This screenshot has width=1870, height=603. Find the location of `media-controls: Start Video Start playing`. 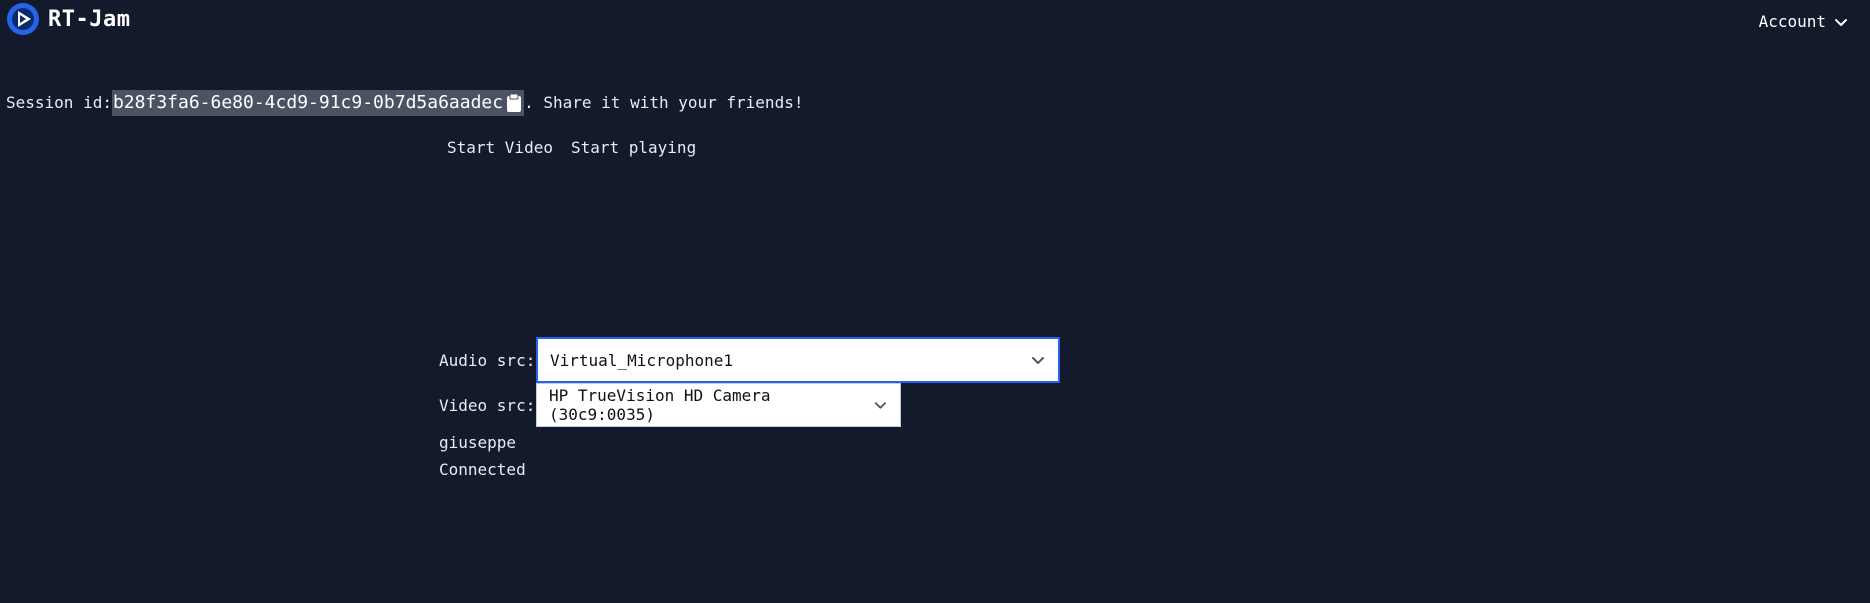

media-controls: Start Video Start playing is located at coordinates (571, 147).